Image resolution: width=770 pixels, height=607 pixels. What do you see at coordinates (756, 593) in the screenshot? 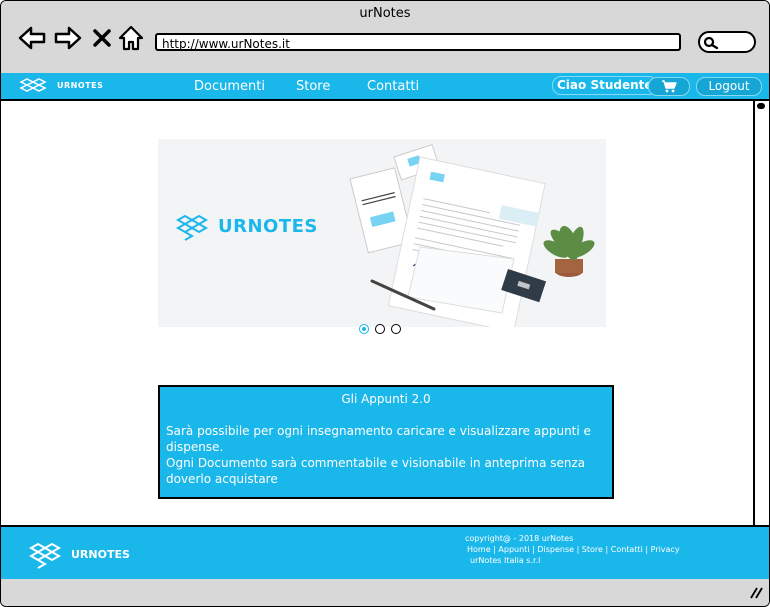
I see `resize-grip-icon` at bounding box center [756, 593].